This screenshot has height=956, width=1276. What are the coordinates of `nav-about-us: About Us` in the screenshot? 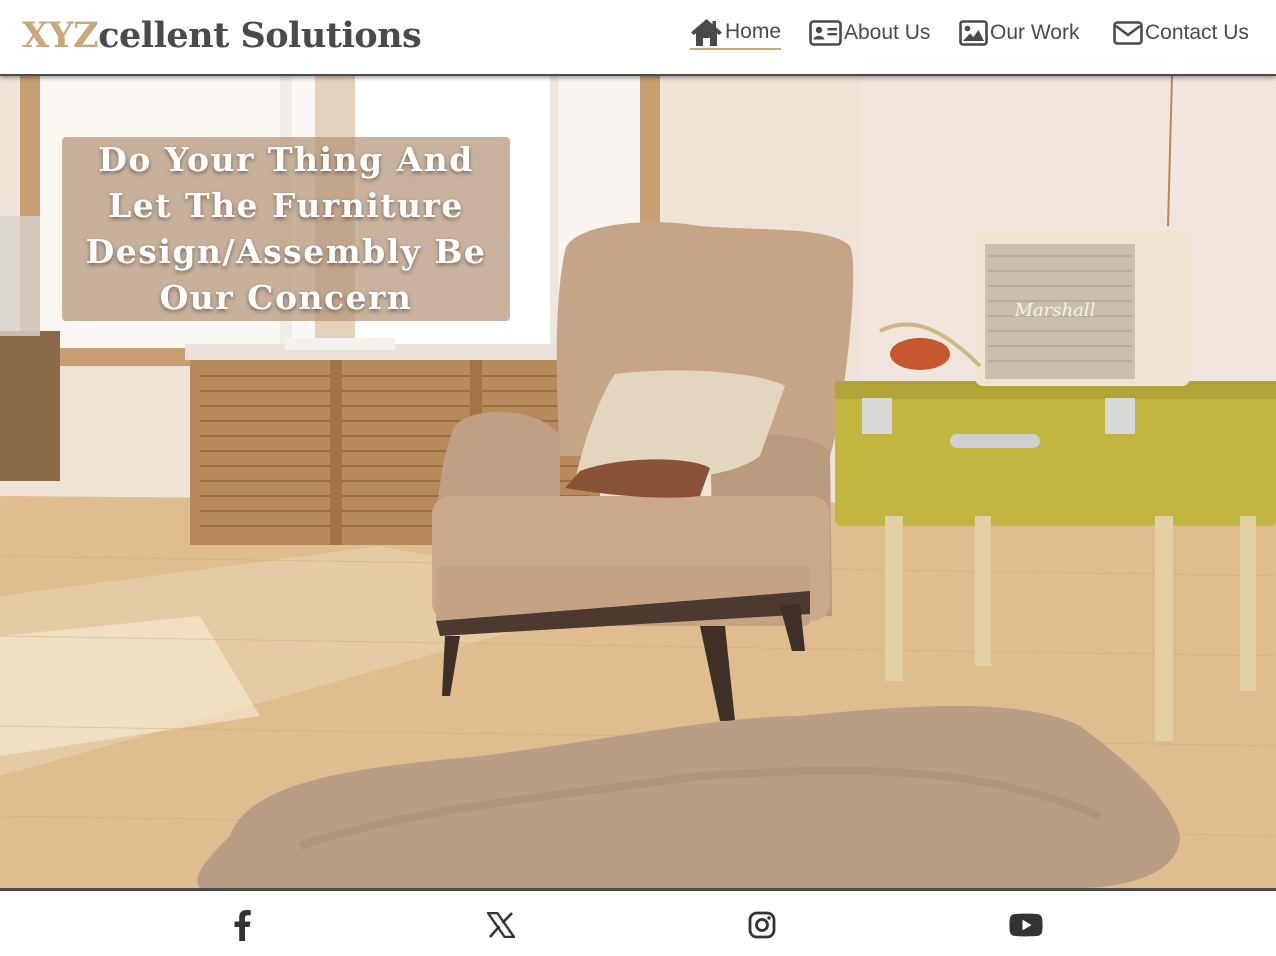 It's located at (869, 33).